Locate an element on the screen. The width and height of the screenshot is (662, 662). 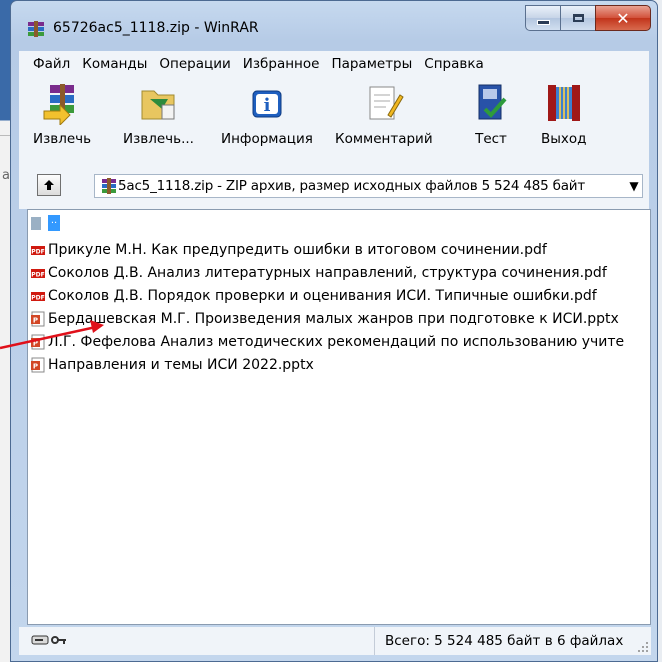
extract-icon is located at coordinates (158, 105).